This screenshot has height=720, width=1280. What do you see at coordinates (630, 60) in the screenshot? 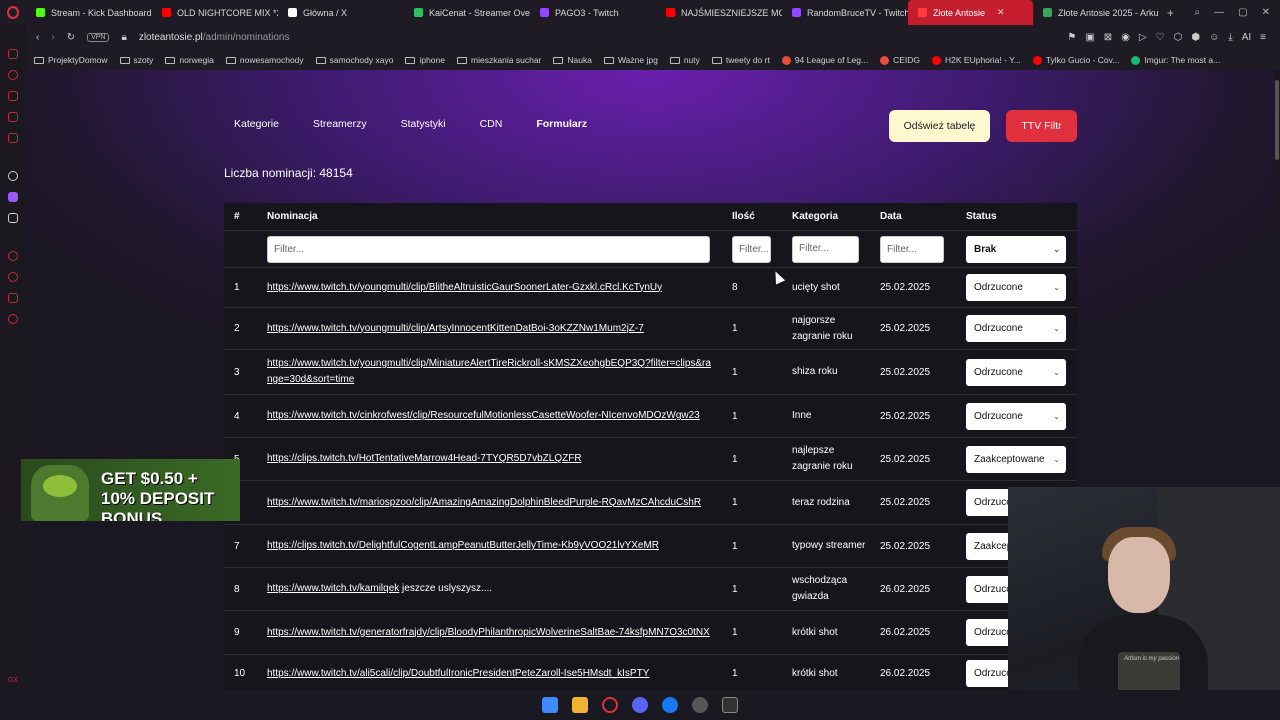
I see `bookmark-item: Ważne jpg` at bounding box center [630, 60].